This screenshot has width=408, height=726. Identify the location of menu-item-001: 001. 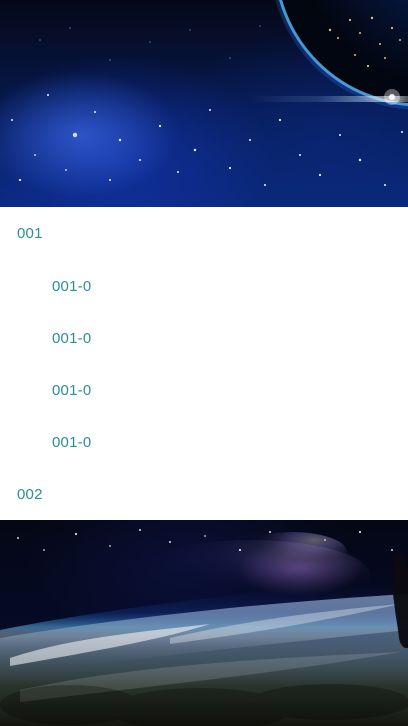
(204, 233).